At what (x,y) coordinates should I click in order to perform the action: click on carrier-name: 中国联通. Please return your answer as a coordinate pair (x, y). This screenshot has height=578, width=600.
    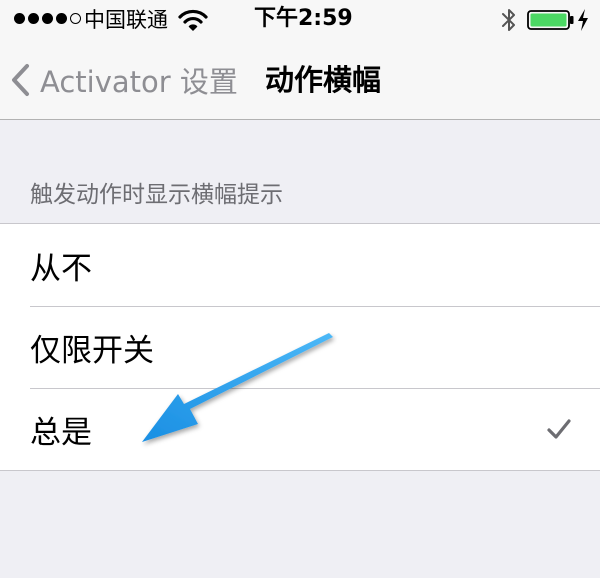
    Looking at the image, I should click on (126, 20).